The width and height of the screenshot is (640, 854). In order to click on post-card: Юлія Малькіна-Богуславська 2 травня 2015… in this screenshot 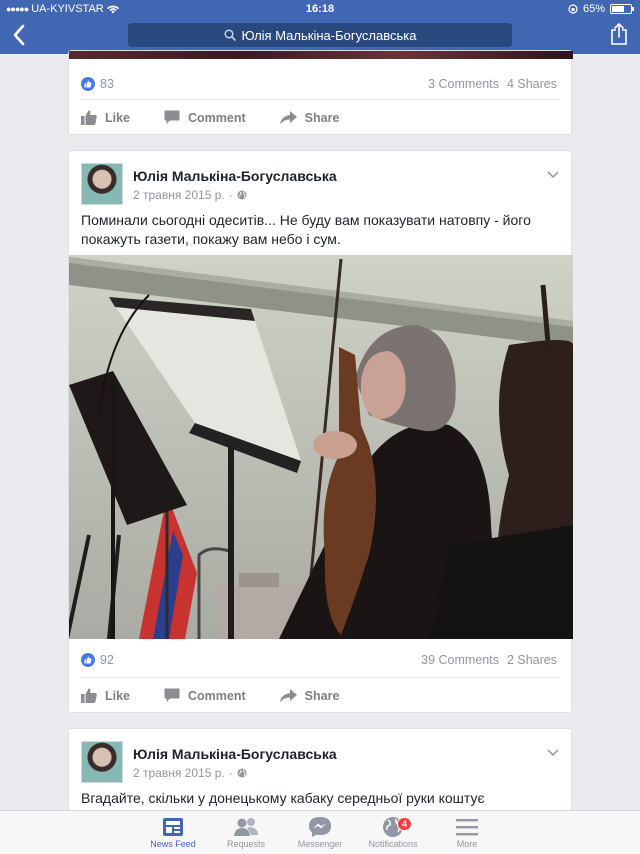, I will do `click(320, 773)`.